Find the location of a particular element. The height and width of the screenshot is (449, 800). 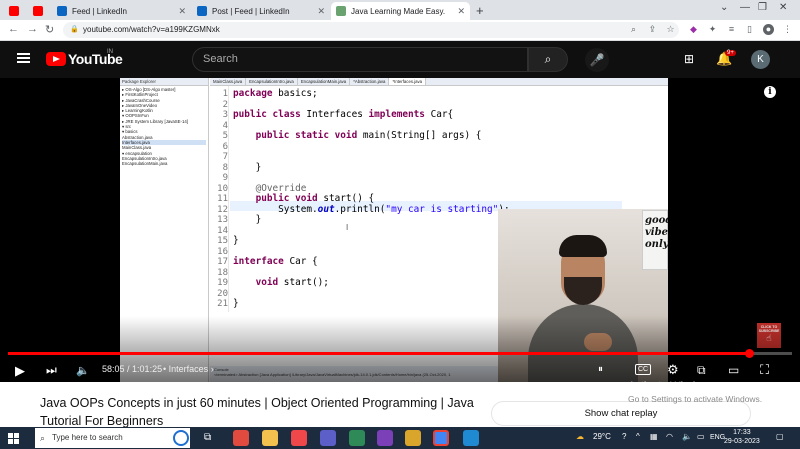

code-line: interface Car { is located at coordinates (275, 261).